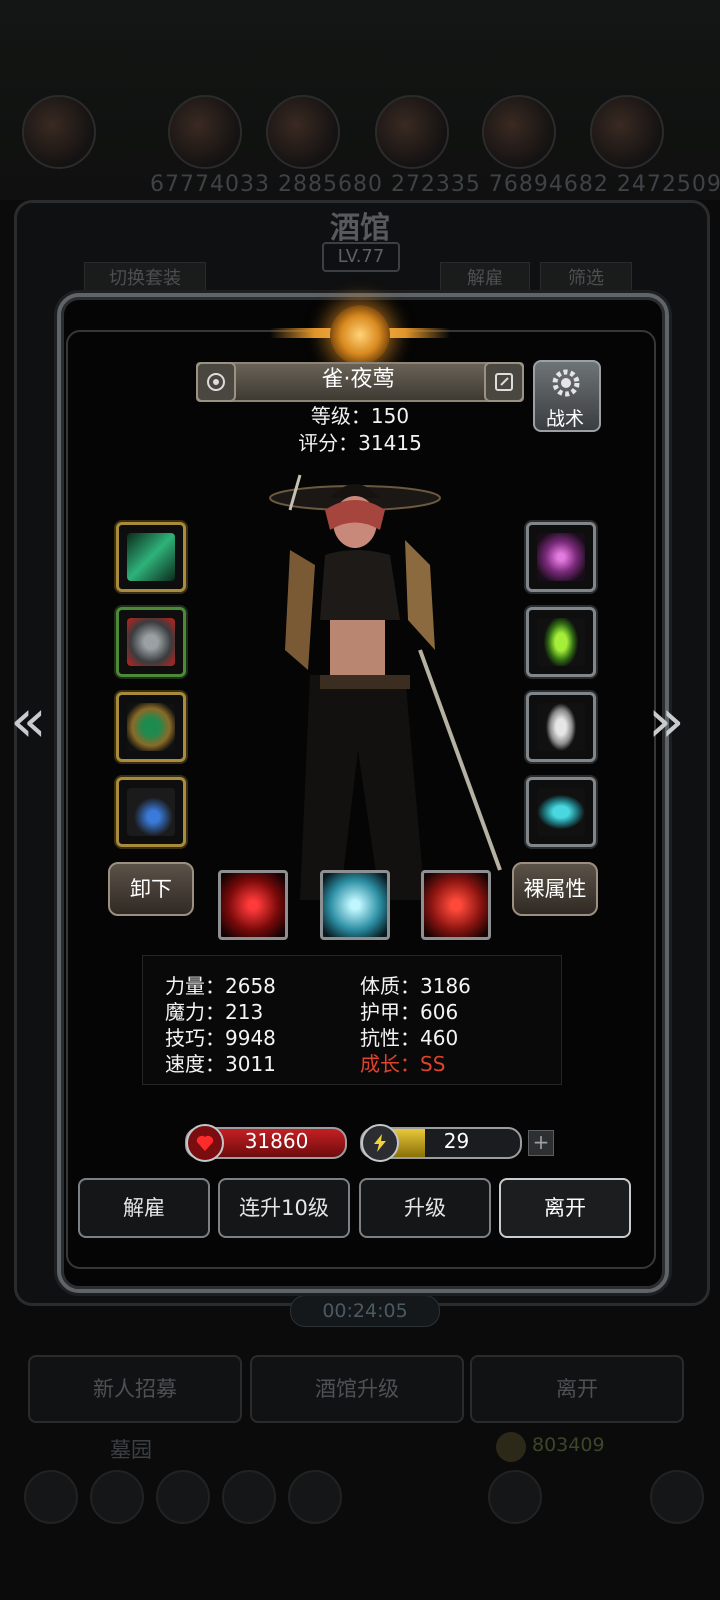 This screenshot has width=720, height=1600. Describe the element at coordinates (151, 889) in the screenshot. I see `unequip-button: 卸下` at that location.